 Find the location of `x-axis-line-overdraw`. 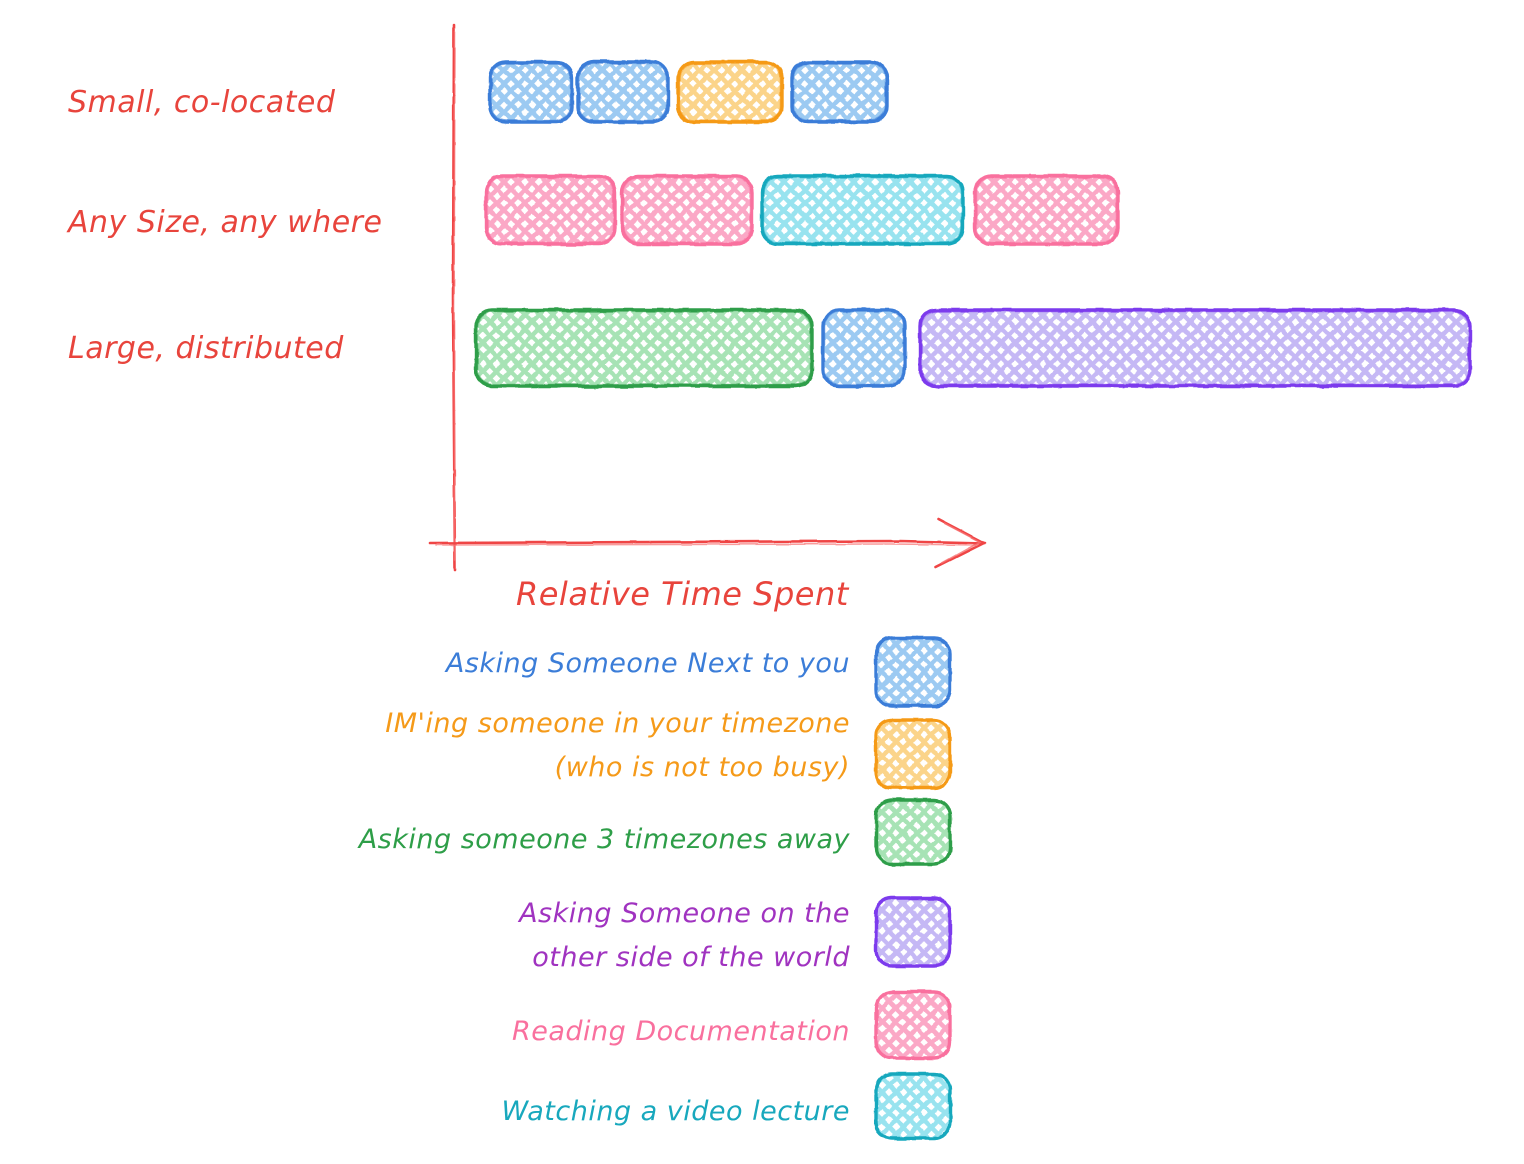

x-axis-line-overdraw is located at coordinates (708, 544).